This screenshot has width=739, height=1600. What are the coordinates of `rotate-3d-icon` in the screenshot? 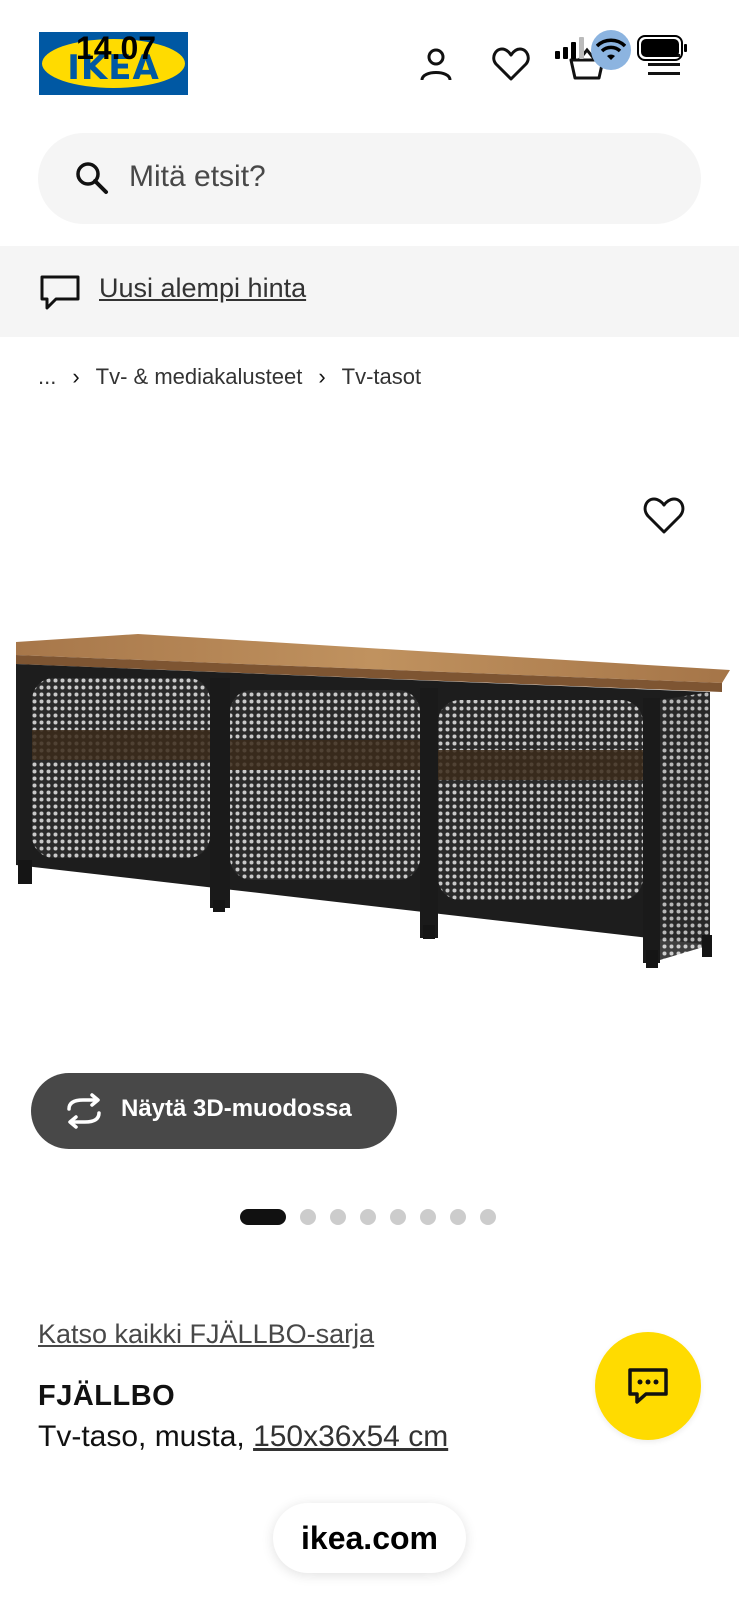 It's located at (84, 1111).